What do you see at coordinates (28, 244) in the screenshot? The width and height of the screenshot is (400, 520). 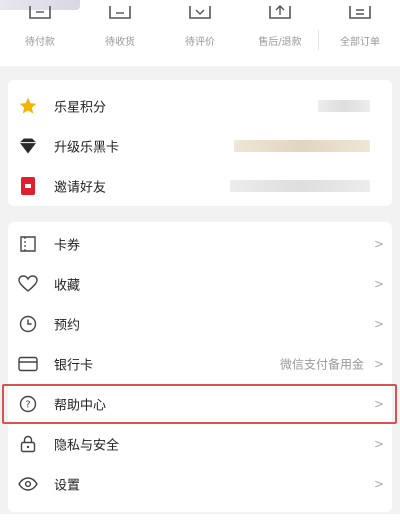 I see `coupon-icon` at bounding box center [28, 244].